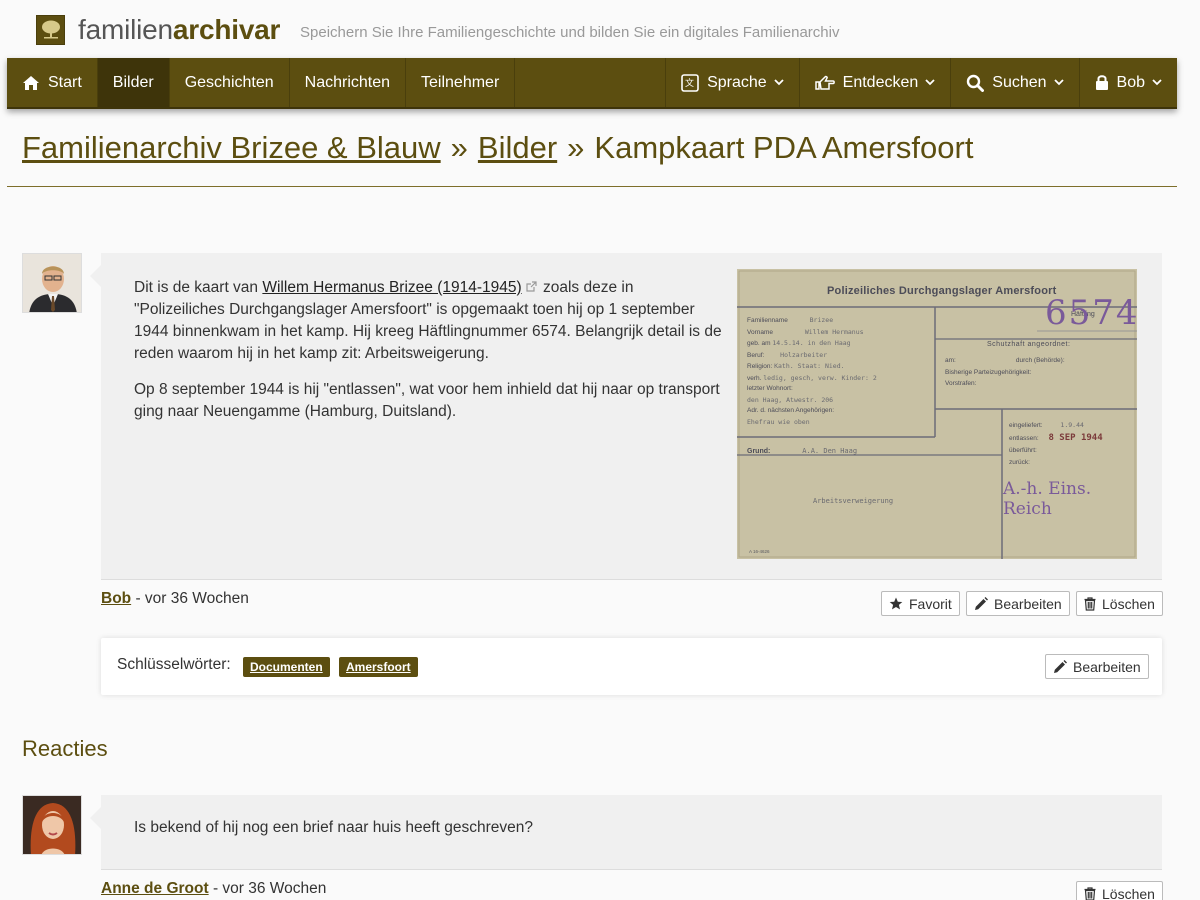 The height and width of the screenshot is (900, 1200). I want to click on translate-icon: 文, so click(690, 82).